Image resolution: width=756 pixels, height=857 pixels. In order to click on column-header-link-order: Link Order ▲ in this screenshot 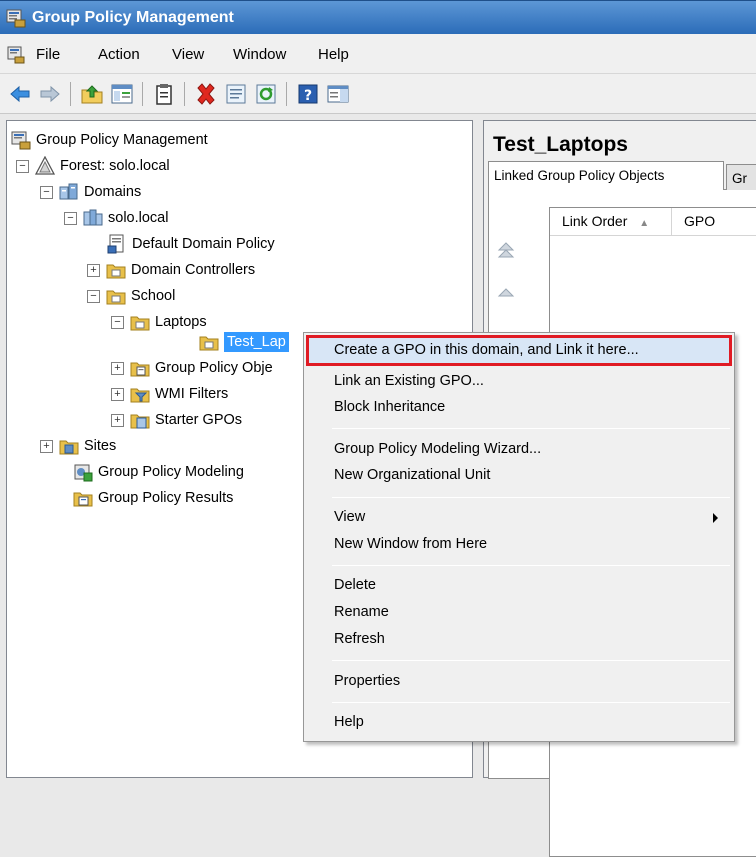, I will do `click(611, 222)`.